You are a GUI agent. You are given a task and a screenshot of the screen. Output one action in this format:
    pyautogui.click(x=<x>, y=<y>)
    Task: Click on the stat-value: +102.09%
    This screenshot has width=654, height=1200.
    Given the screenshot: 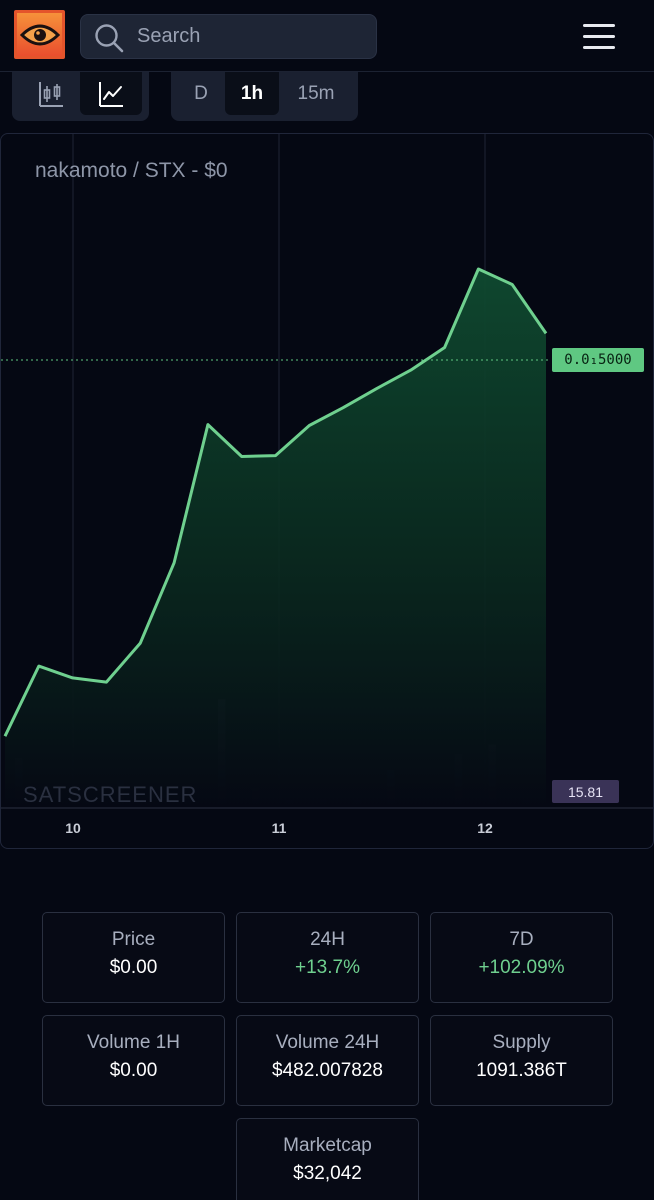 What is the action you would take?
    pyautogui.click(x=521, y=967)
    